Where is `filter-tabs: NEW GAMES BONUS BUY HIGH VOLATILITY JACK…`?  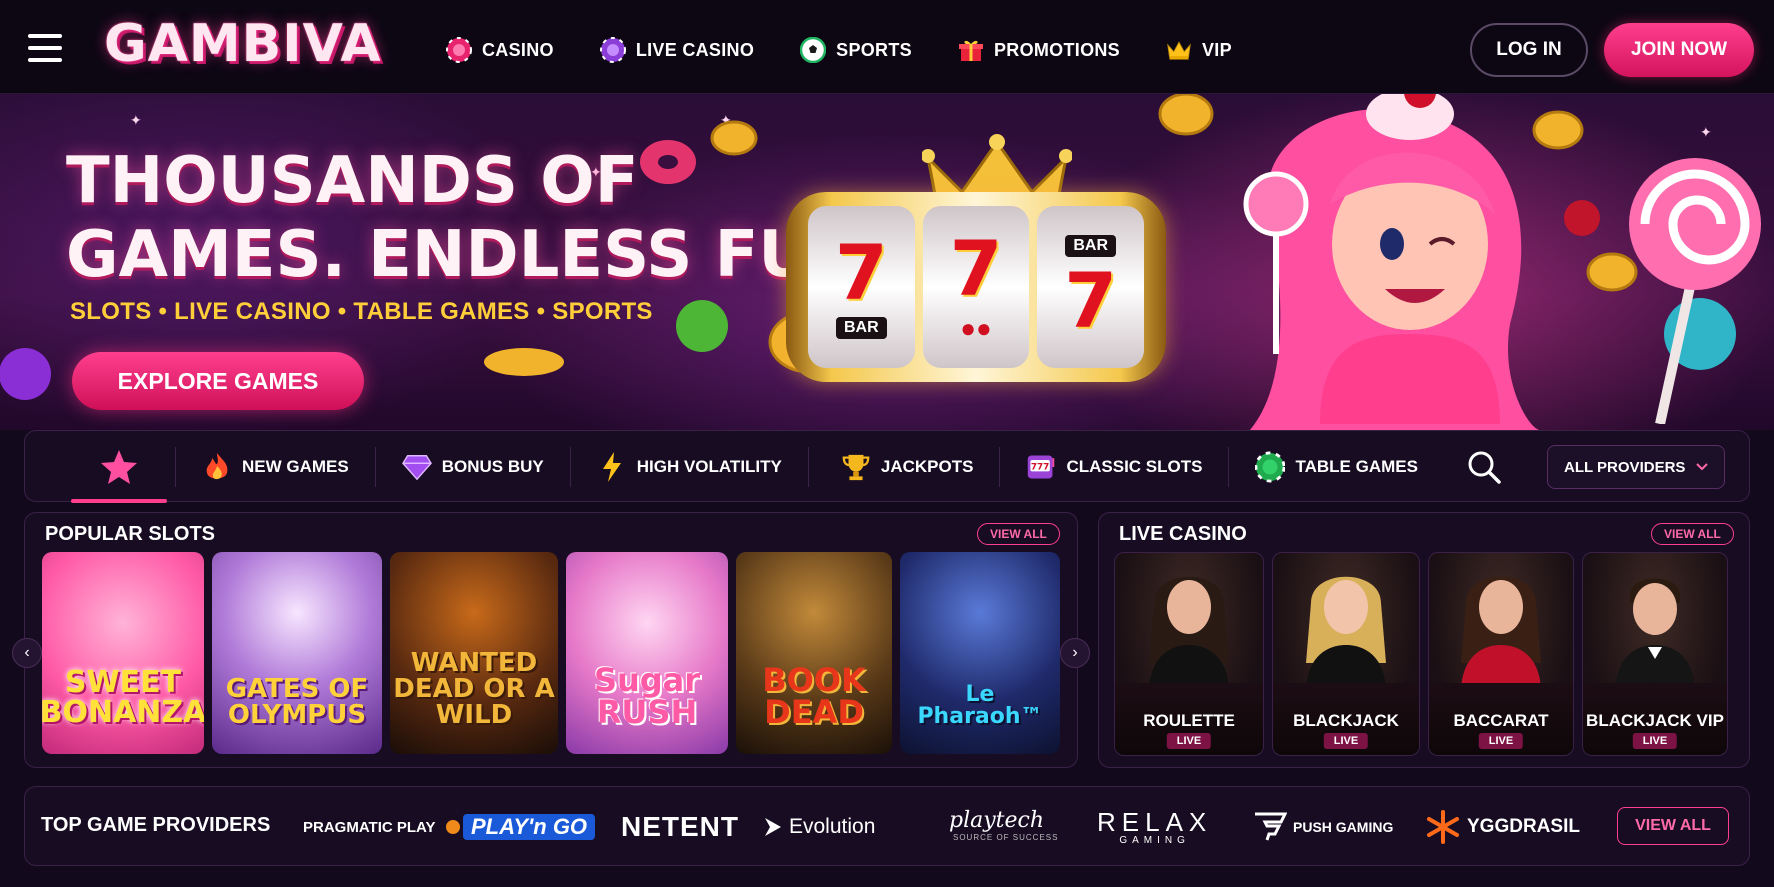
filter-tabs: NEW GAMES BONUS BUY HIGH VOLATILITY JACK… is located at coordinates (809, 467).